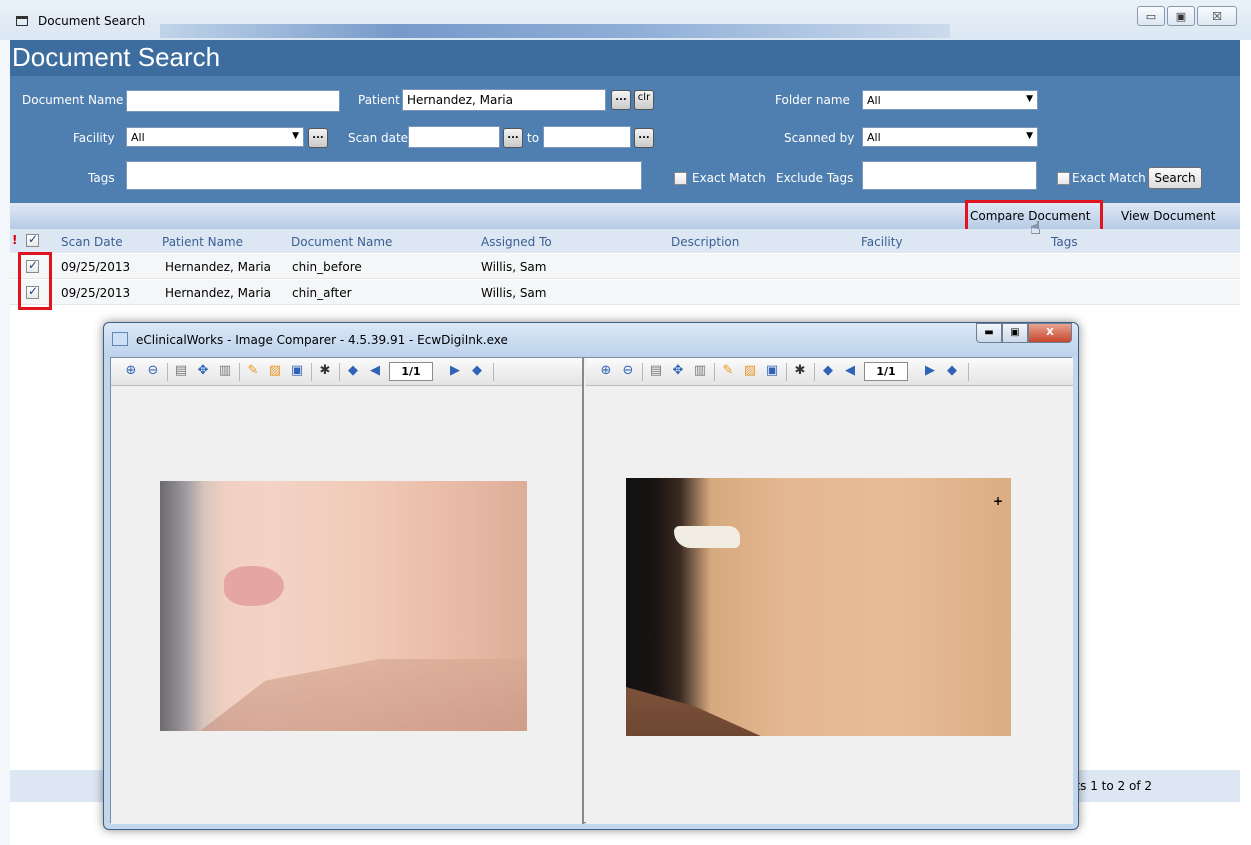 This screenshot has width=1251, height=845. I want to click on comparer-maximize-button: ▣, so click(1015, 333).